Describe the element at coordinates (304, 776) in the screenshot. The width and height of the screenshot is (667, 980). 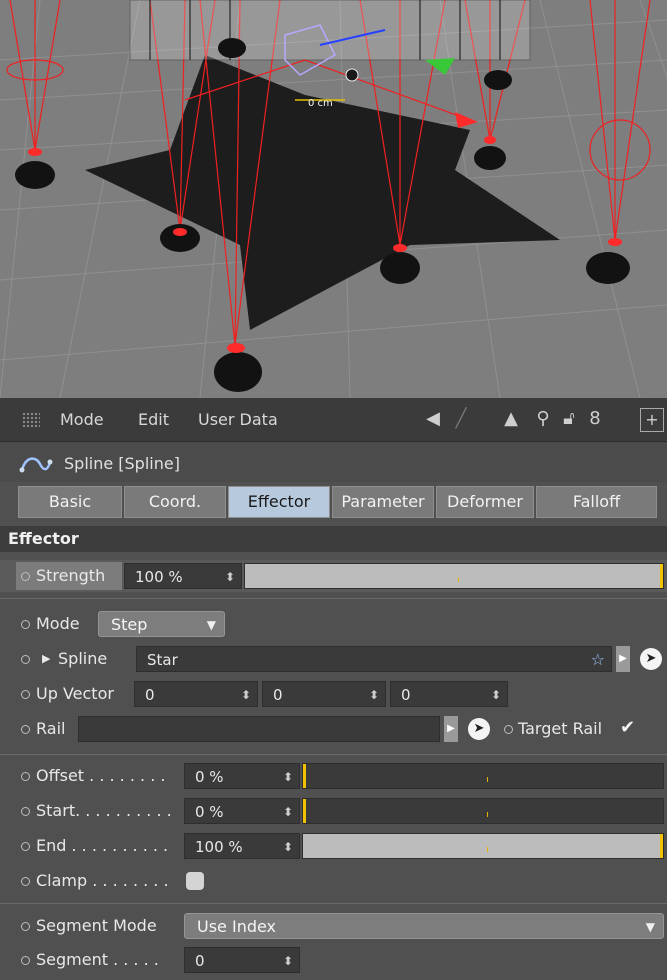
I see `offset-slider-handle` at that location.